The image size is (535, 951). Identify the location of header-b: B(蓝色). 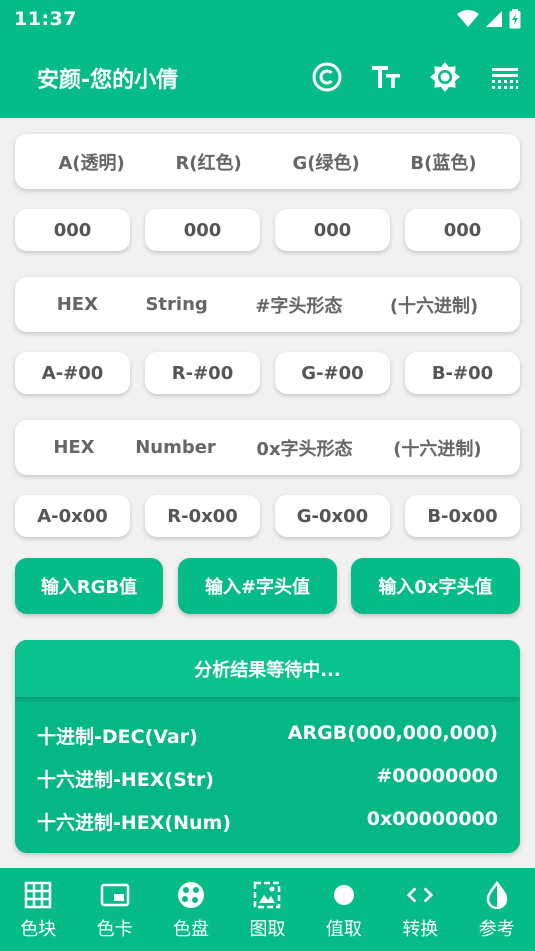
(443, 163).